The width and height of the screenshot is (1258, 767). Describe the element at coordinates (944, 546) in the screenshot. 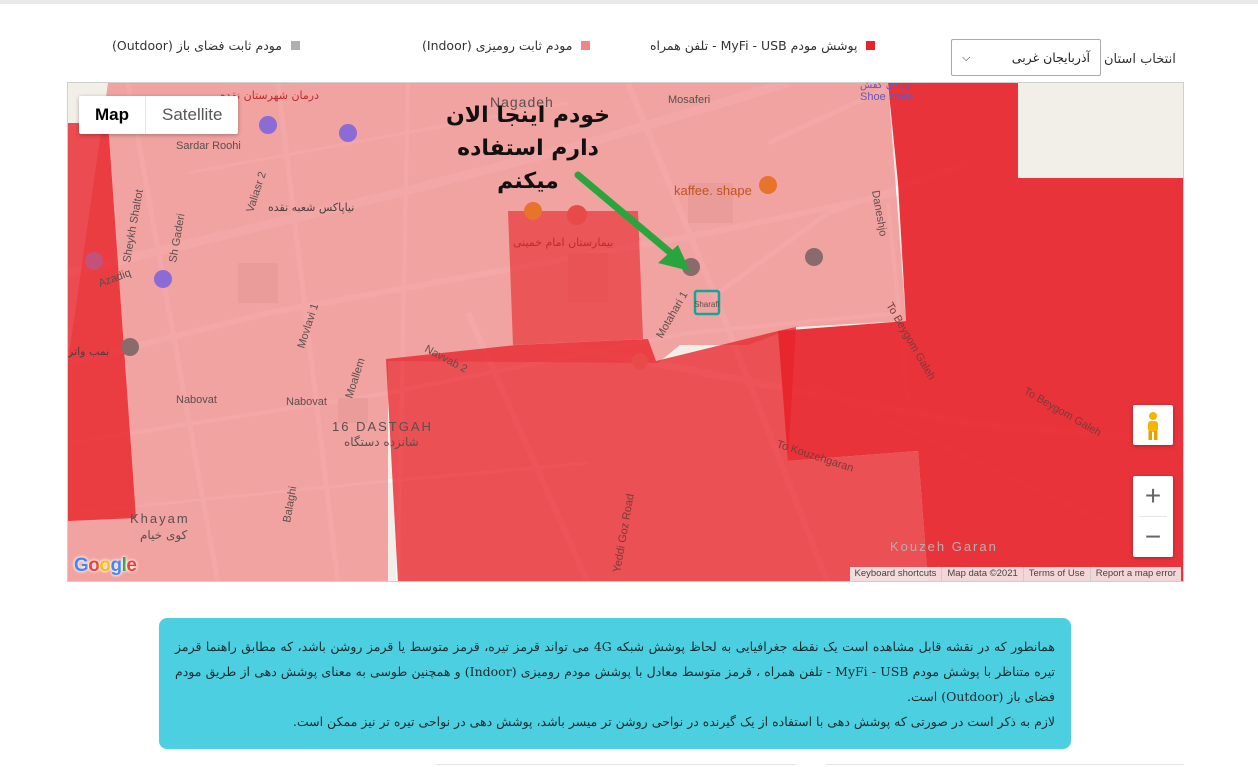

I see `map-label: Kouzeh Garan` at that location.